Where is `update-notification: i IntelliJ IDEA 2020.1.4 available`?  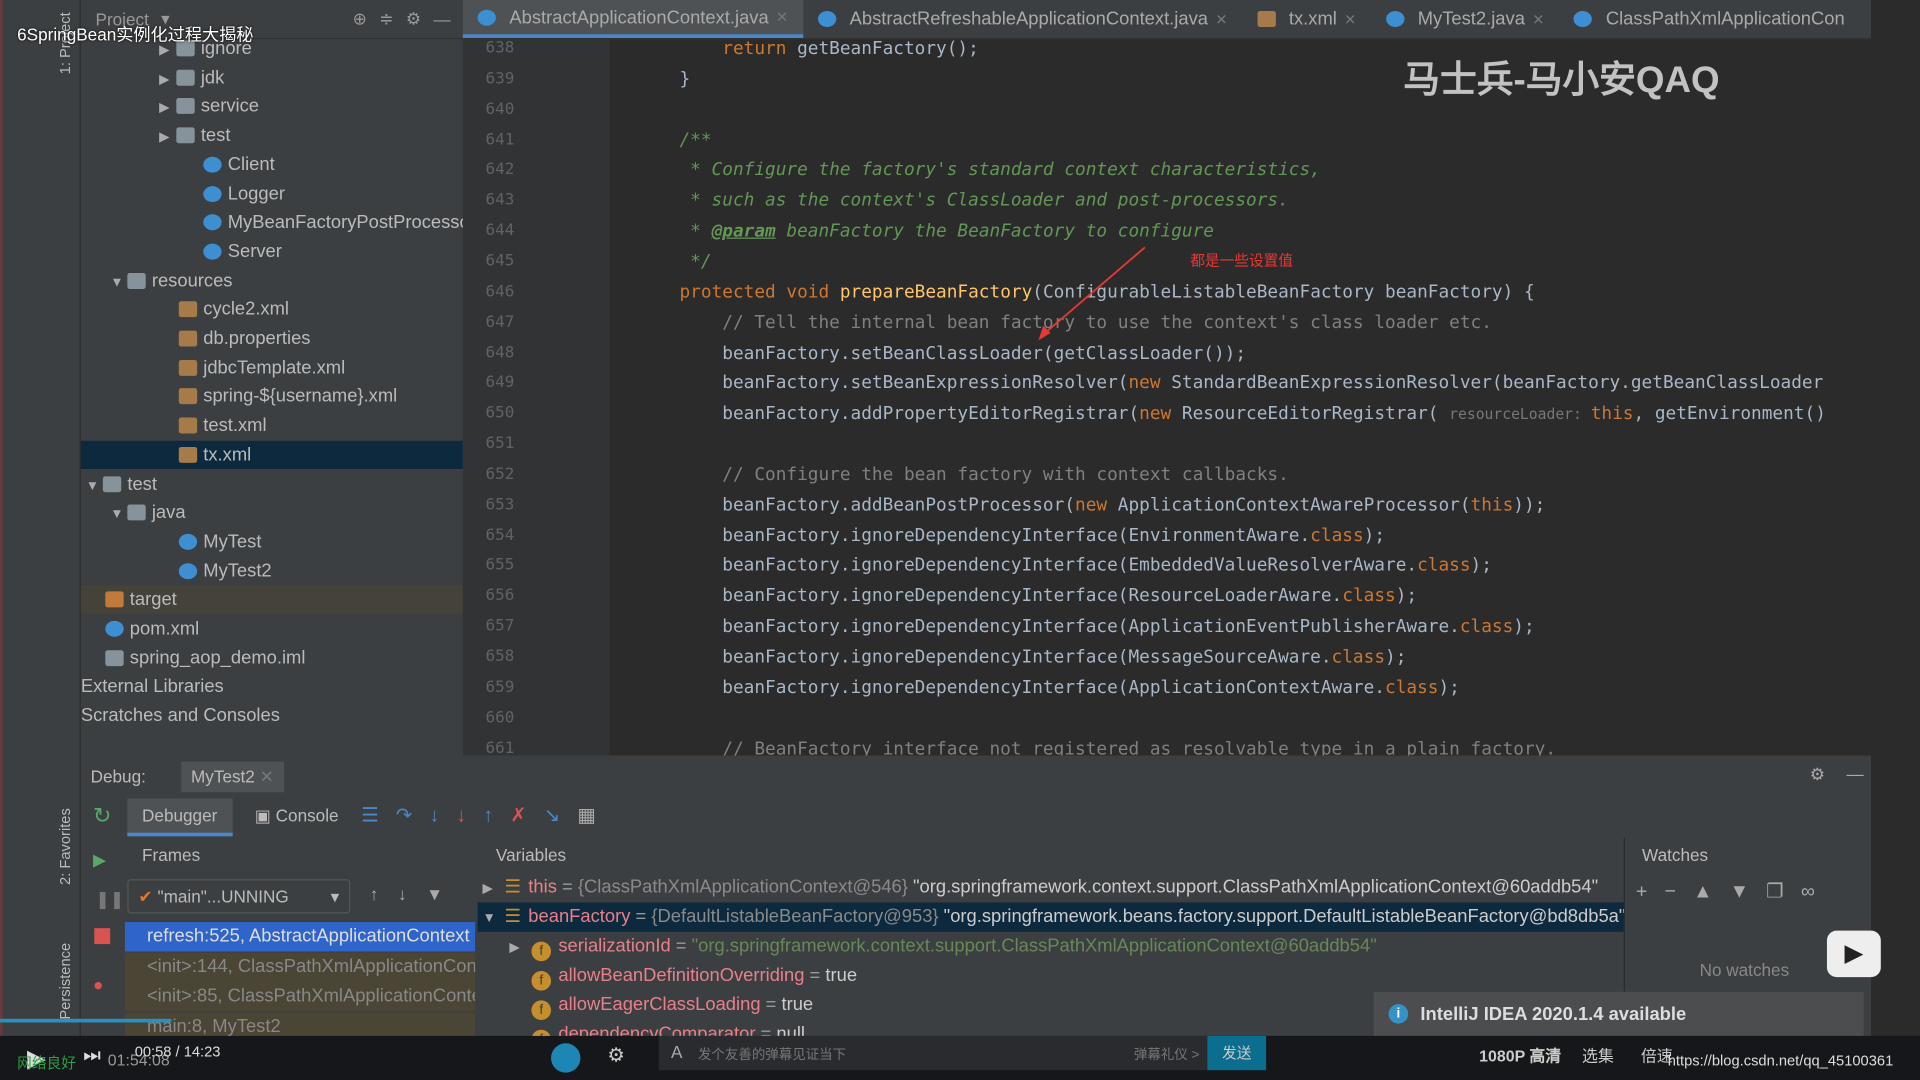 update-notification: i IntelliJ IDEA 2020.1.4 available is located at coordinates (1618, 1013).